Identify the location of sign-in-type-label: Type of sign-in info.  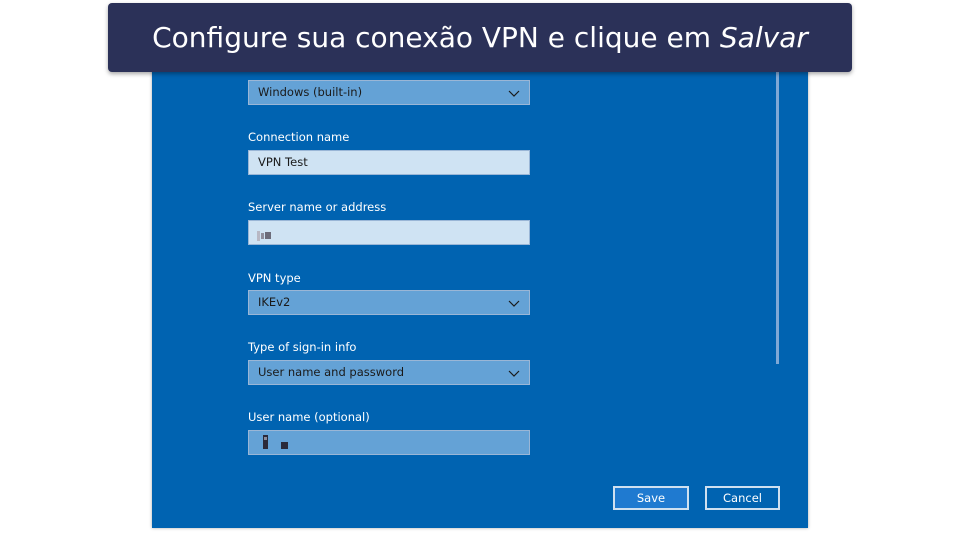
(302, 347).